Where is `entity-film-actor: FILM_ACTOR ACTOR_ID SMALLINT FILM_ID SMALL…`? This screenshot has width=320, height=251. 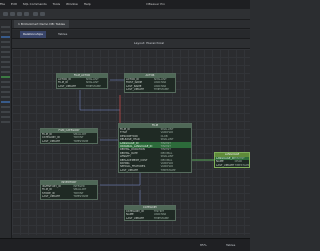
entity-film-actor: FILM_ACTOR ACTOR_ID SMALLINT FILM_ID SMALL… is located at coordinates (82, 81).